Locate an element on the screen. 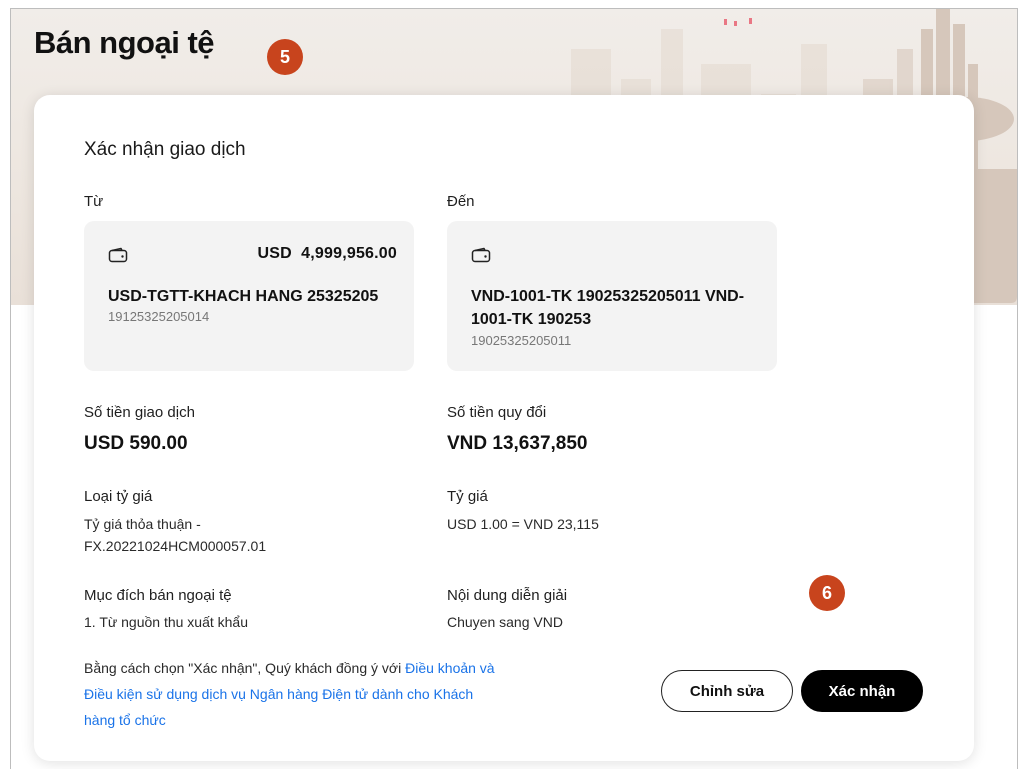  source-balance: USD 4,999,956.00 is located at coordinates (327, 253).